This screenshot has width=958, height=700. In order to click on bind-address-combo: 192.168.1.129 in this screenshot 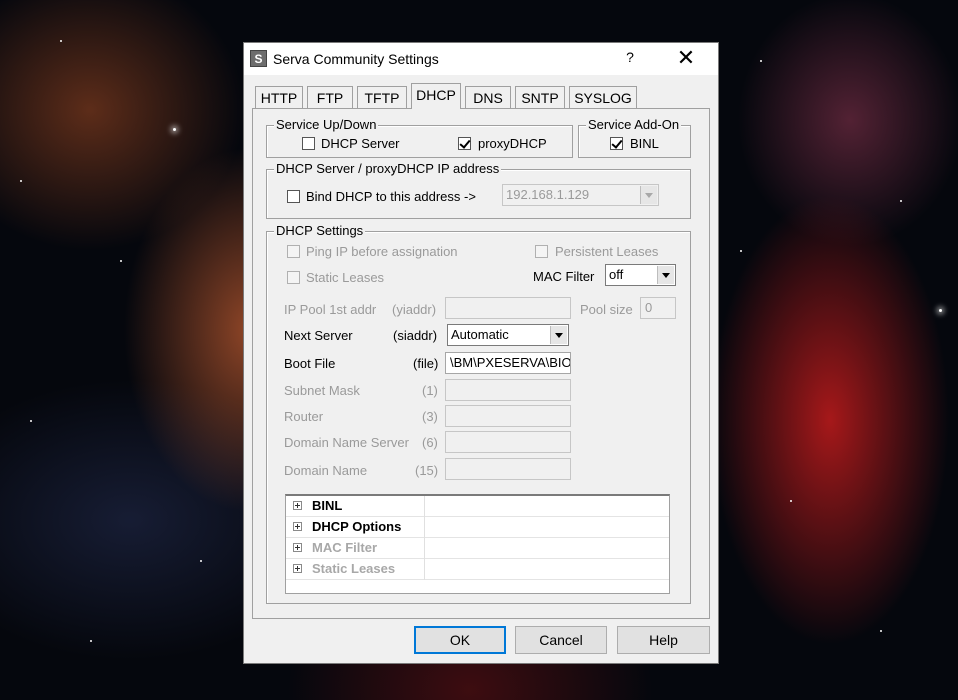, I will do `click(580, 195)`.